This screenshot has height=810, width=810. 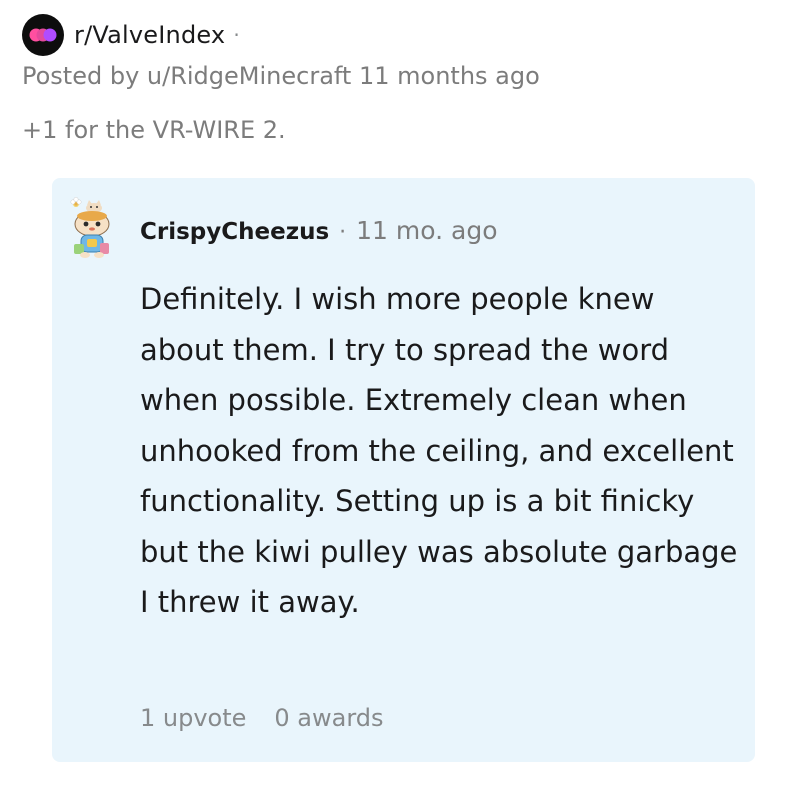 What do you see at coordinates (92, 228) in the screenshot?
I see `user-avatar-icon` at bounding box center [92, 228].